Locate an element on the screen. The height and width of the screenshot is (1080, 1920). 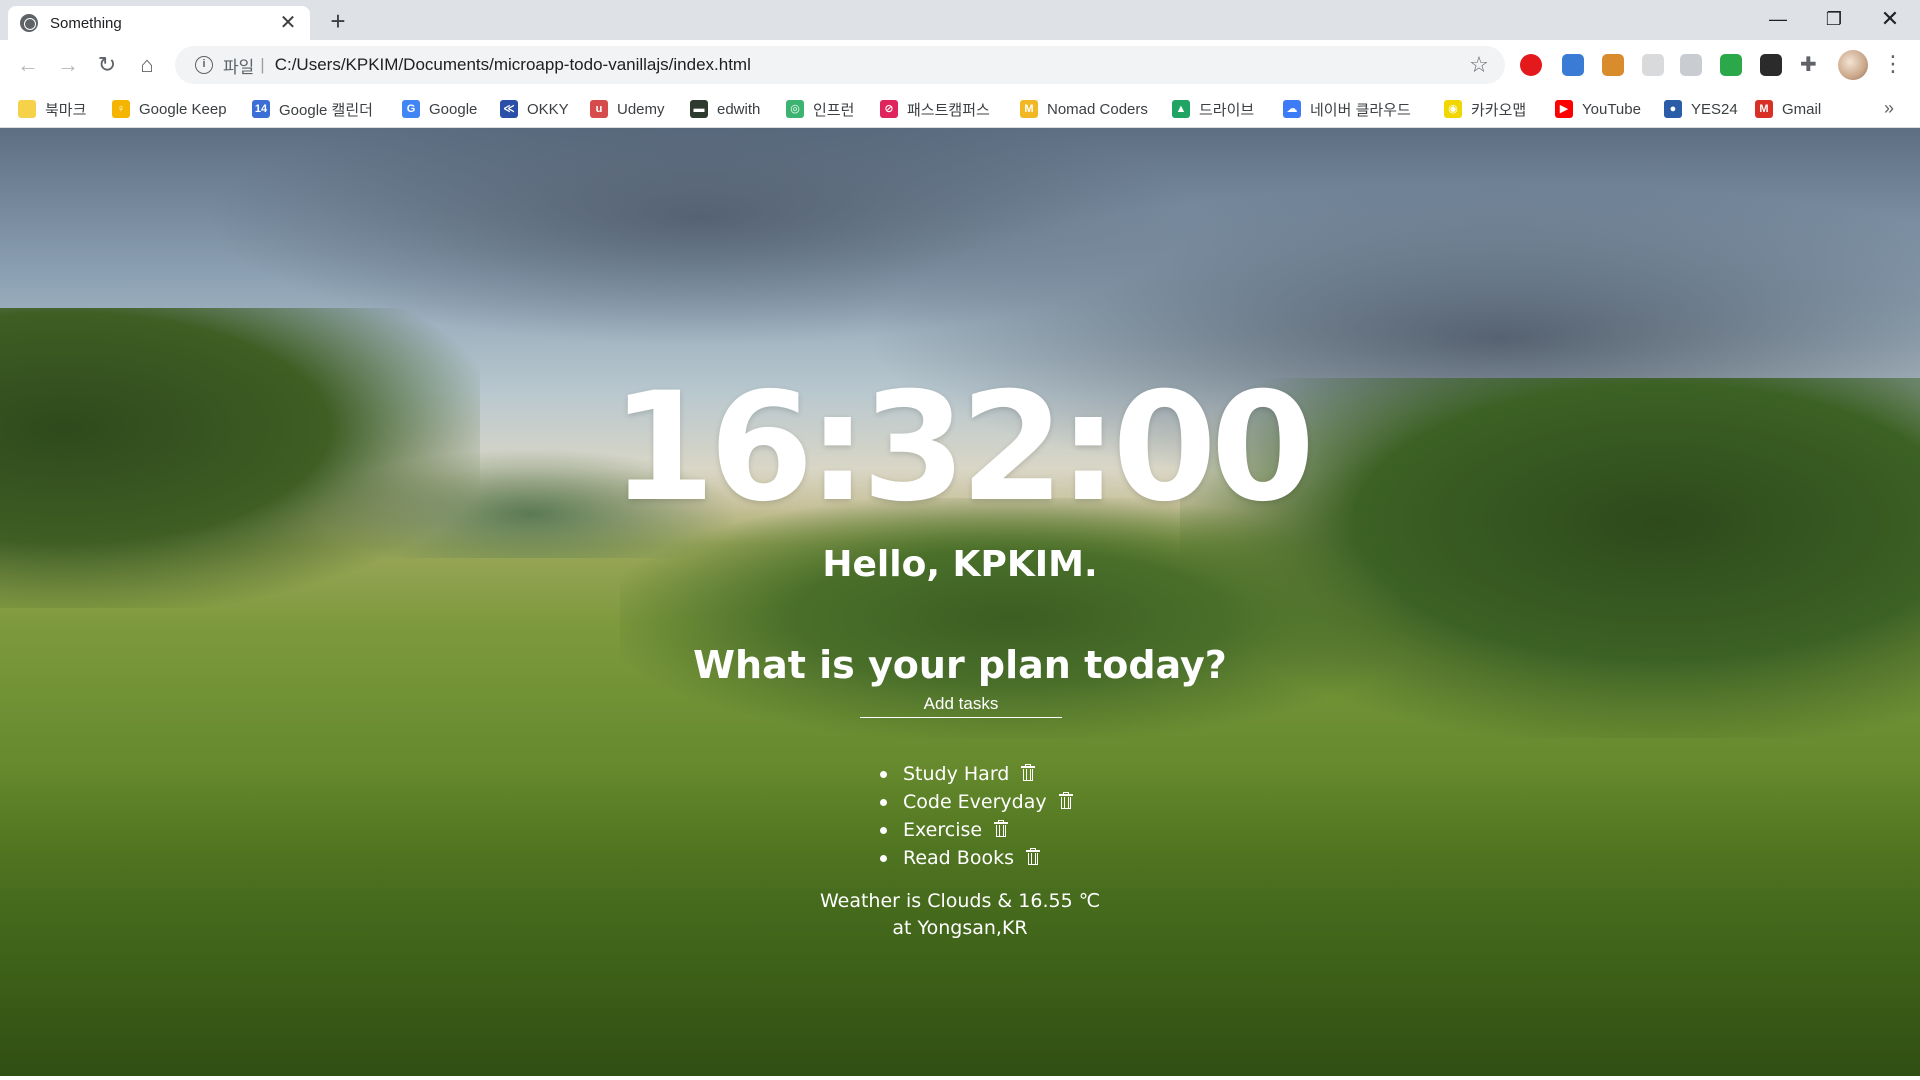
bookmark-label: Google Keep is located at coordinates (183, 109).